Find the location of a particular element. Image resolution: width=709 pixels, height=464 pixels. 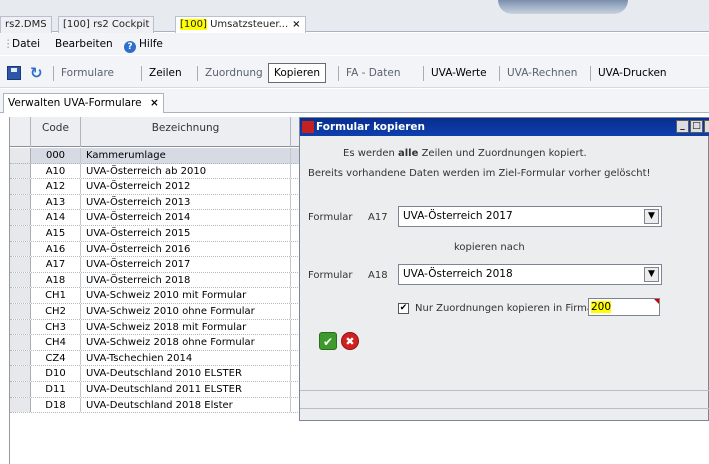

tab-rs2-dms: rs2.DMS is located at coordinates (26, 24).